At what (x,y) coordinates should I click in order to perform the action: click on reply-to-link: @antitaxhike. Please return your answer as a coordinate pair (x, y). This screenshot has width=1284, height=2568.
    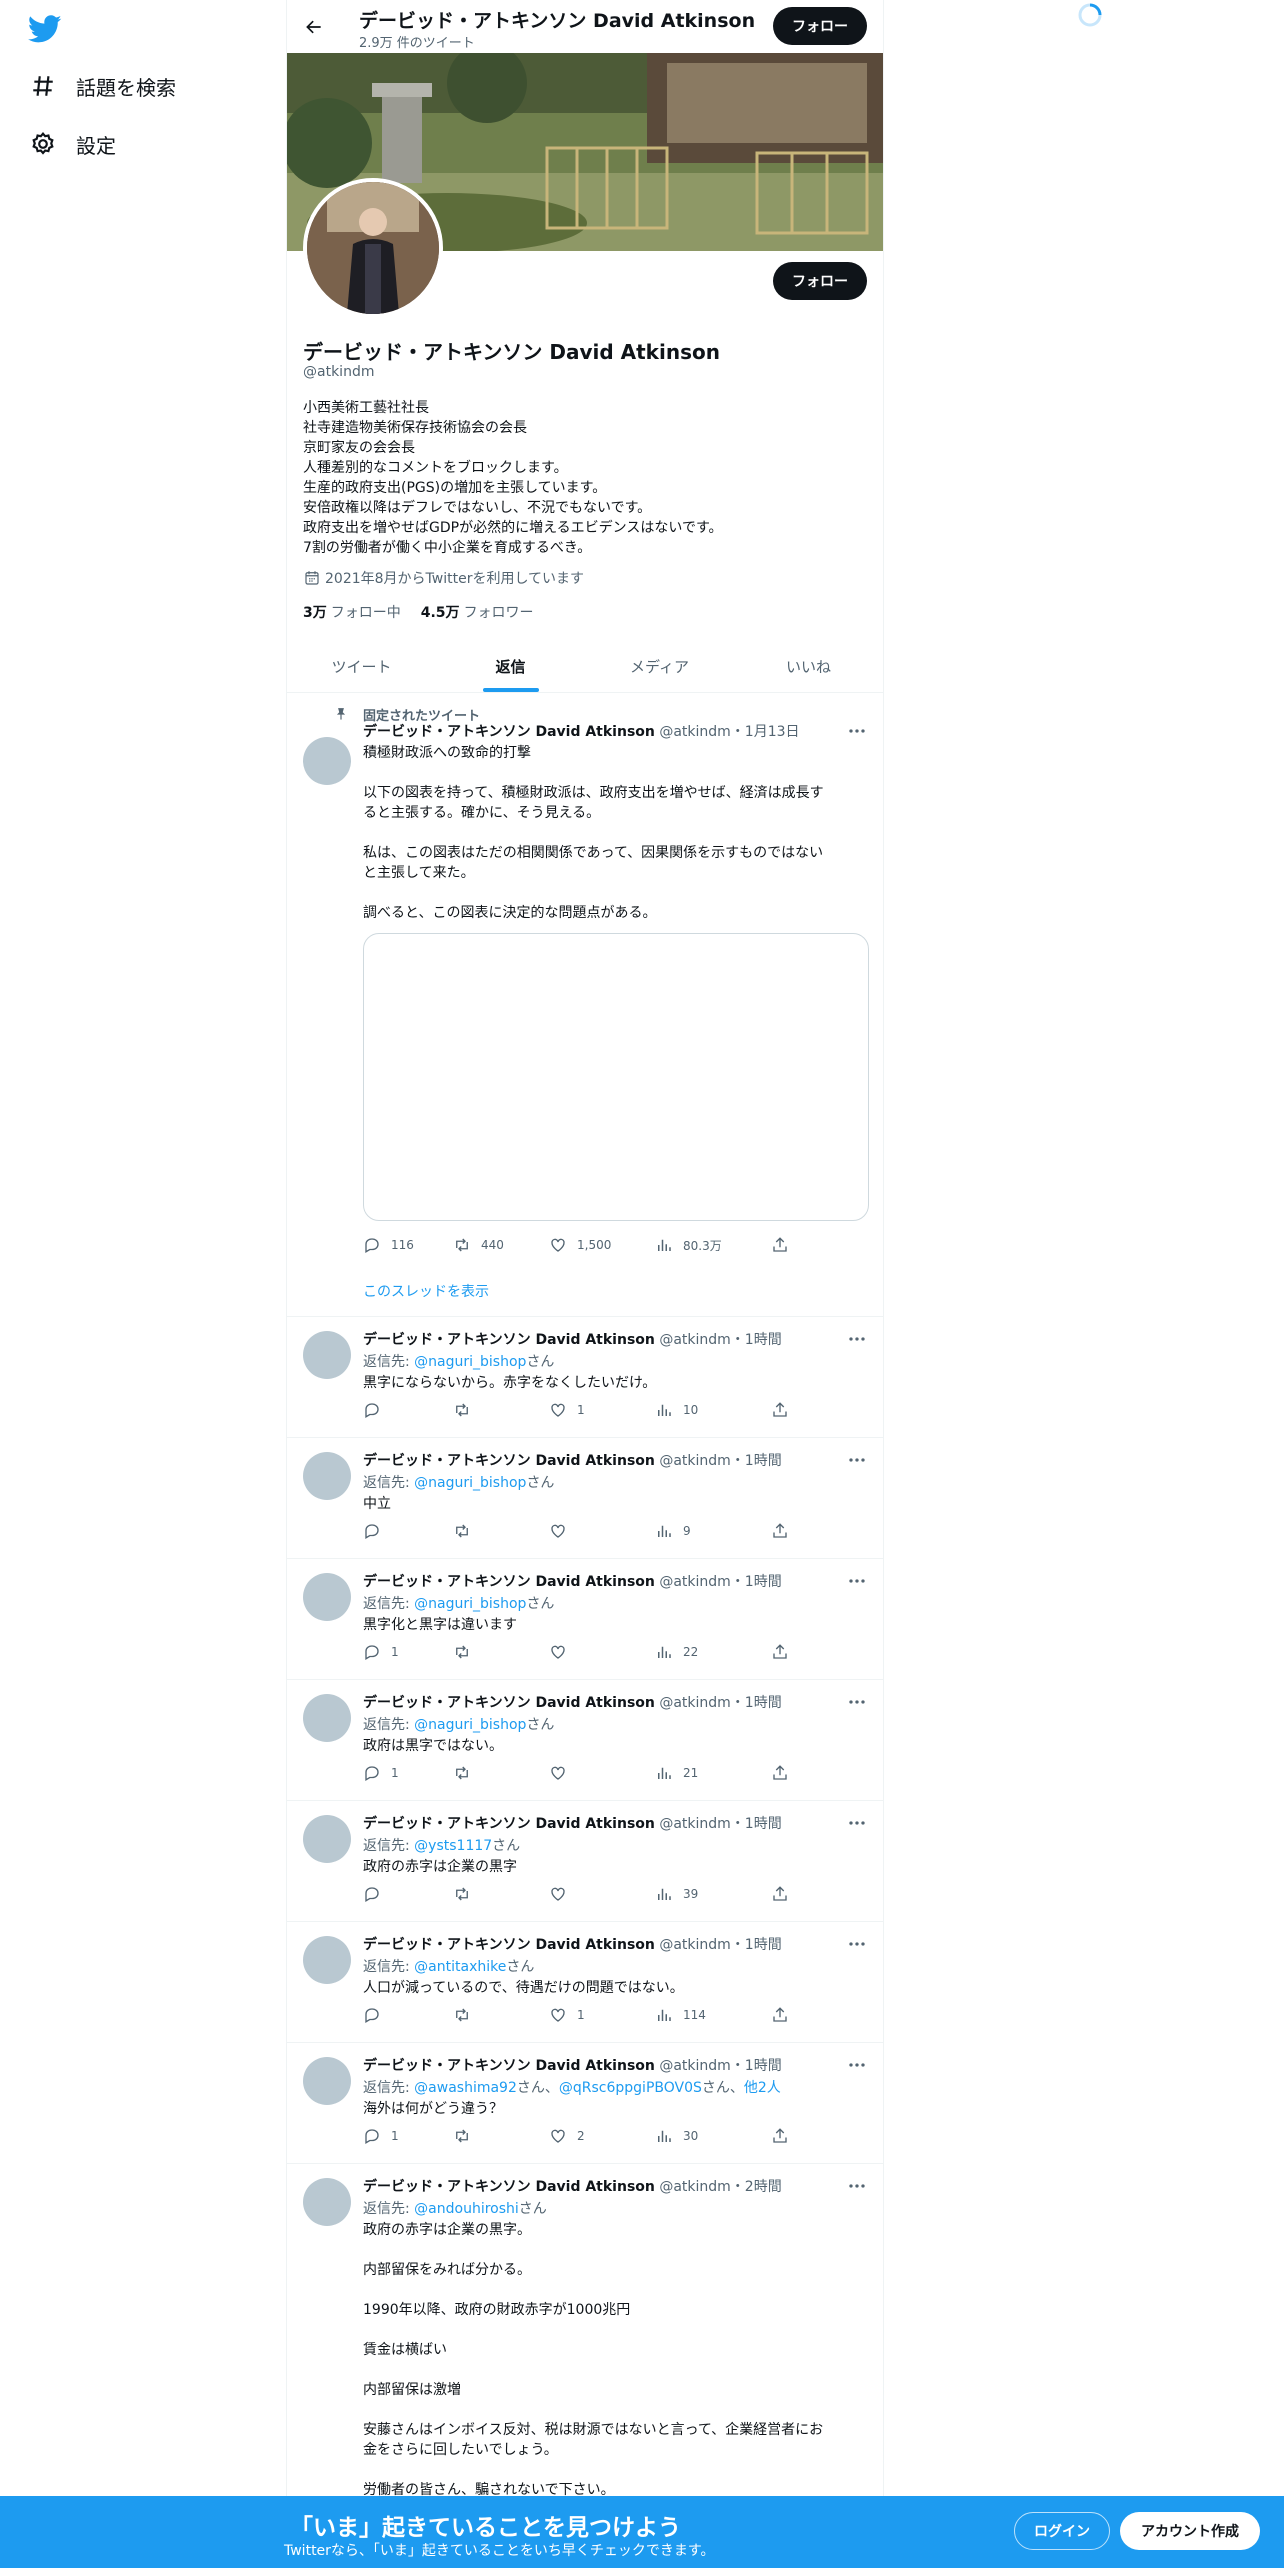
    Looking at the image, I should click on (460, 1967).